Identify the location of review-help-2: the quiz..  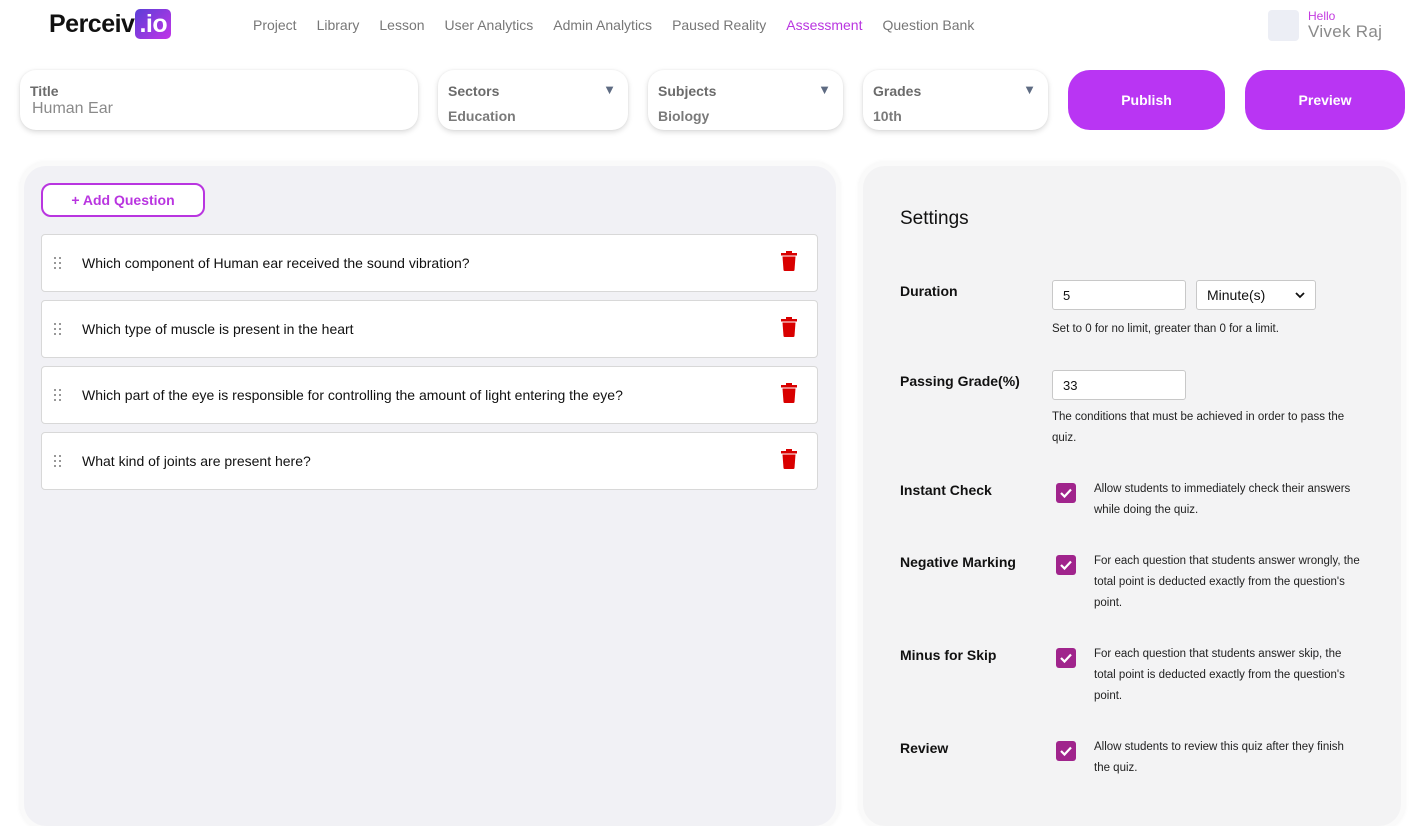
(1116, 768).